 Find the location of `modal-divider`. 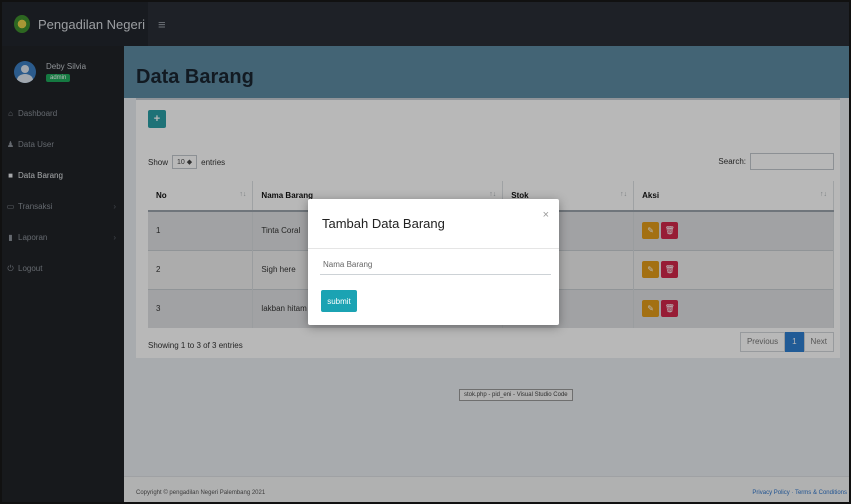

modal-divider is located at coordinates (433, 248).